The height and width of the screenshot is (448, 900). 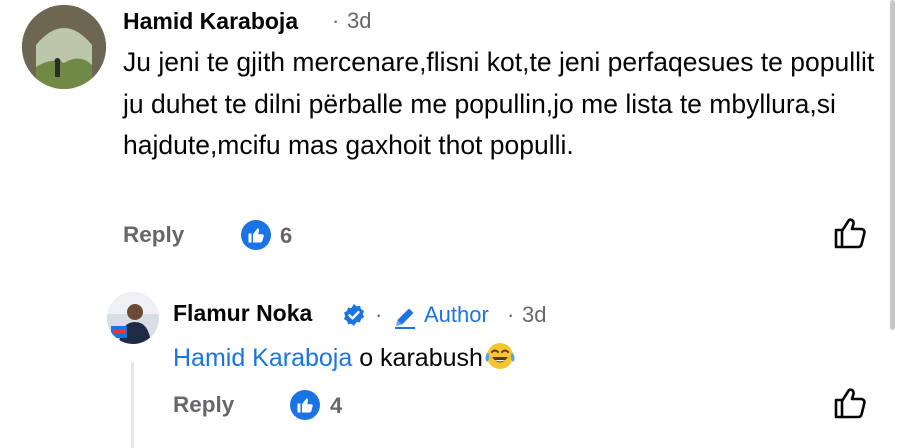 I want to click on reply-like-count: 4, so click(x=336, y=405).